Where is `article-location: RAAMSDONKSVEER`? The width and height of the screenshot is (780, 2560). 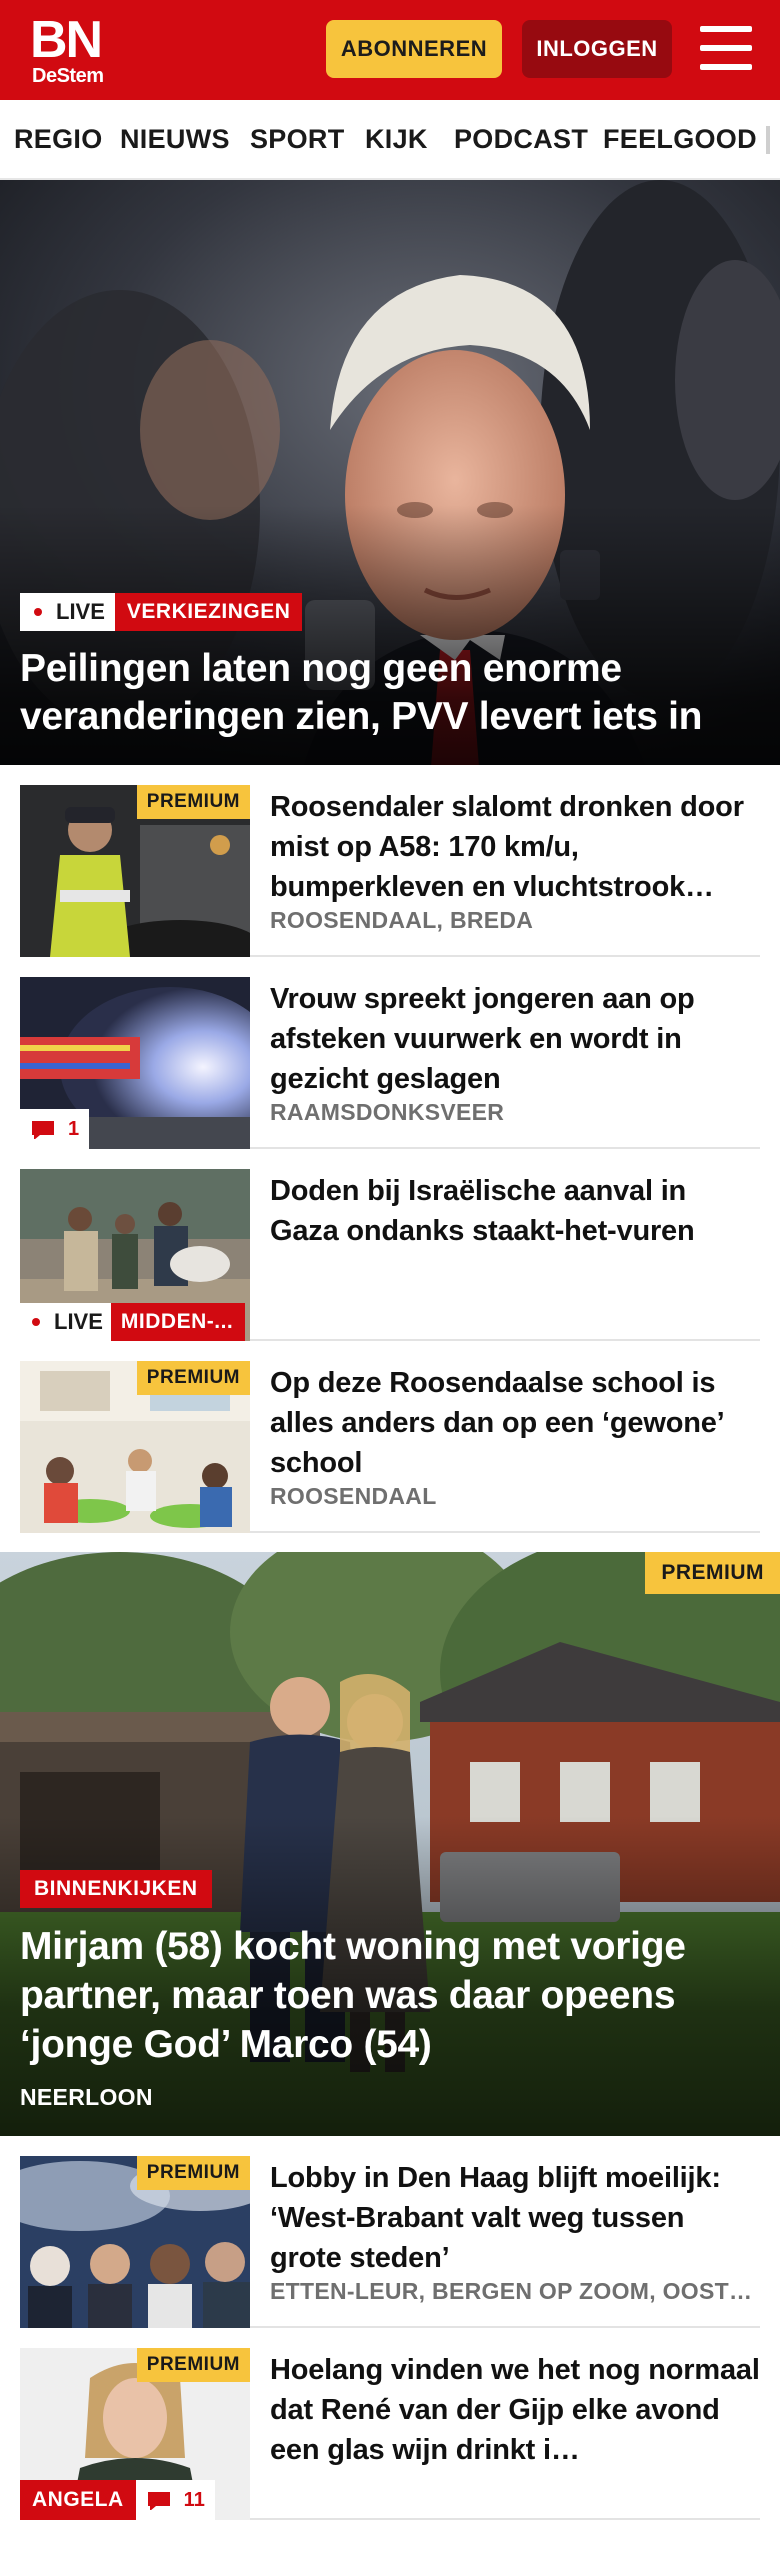
article-location: RAAMSDONKSVEER is located at coordinates (387, 1112).